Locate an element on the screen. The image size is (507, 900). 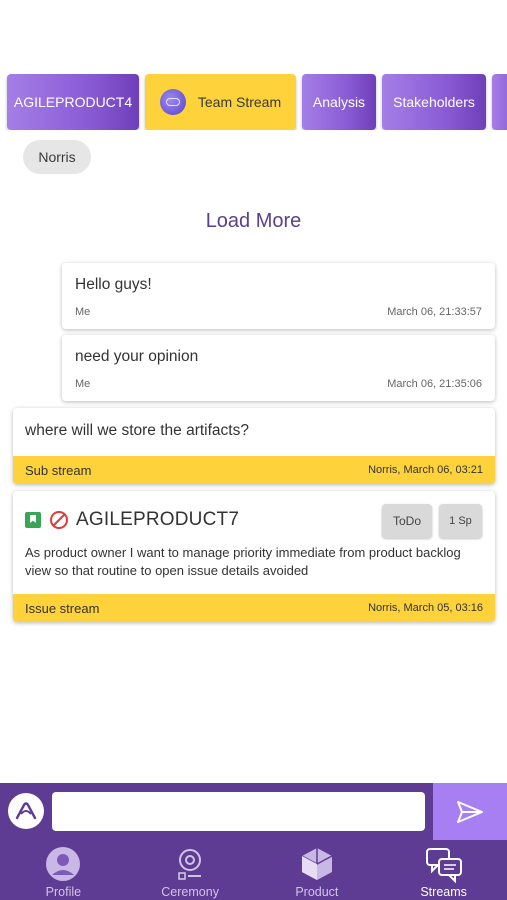
nav-streams: Streams is located at coordinates (443, 870).